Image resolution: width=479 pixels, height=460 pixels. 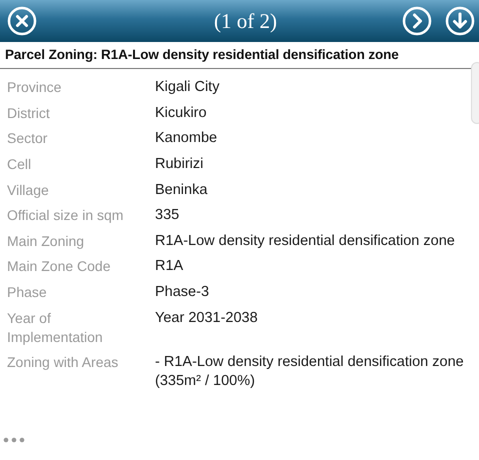 What do you see at coordinates (34, 88) in the screenshot?
I see `field-label: Province` at bounding box center [34, 88].